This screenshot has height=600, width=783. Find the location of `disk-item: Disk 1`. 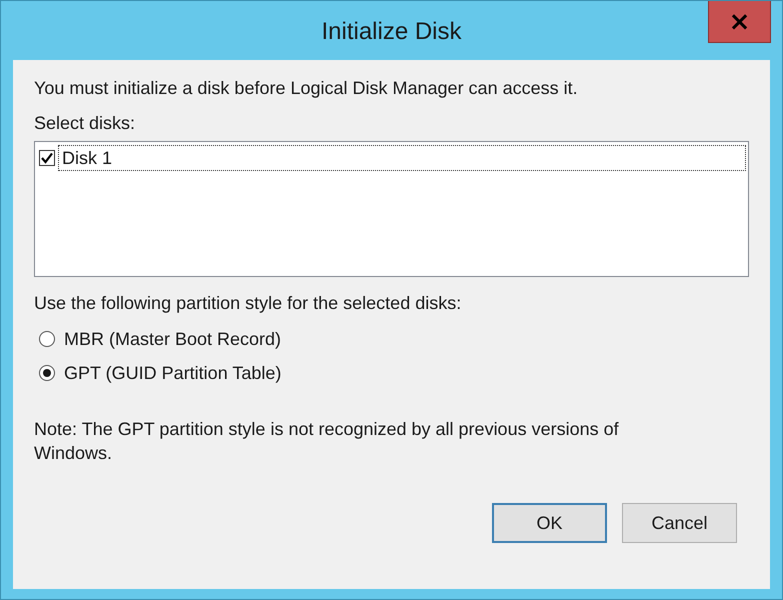

disk-item: Disk 1 is located at coordinates (402, 158).